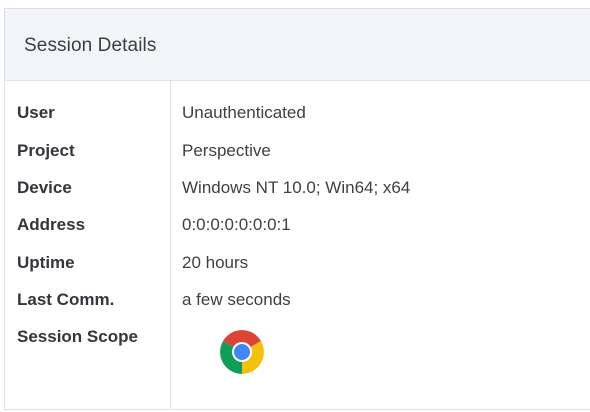  I want to click on label-last-comm: Last Comm., so click(66, 299).